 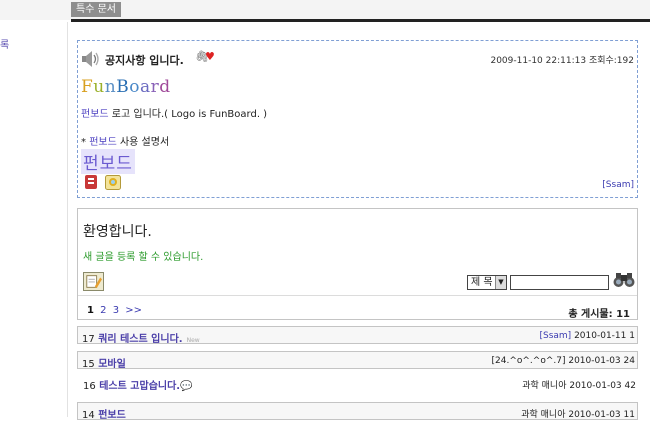 I want to click on header-divider, so click(x=360, y=20).